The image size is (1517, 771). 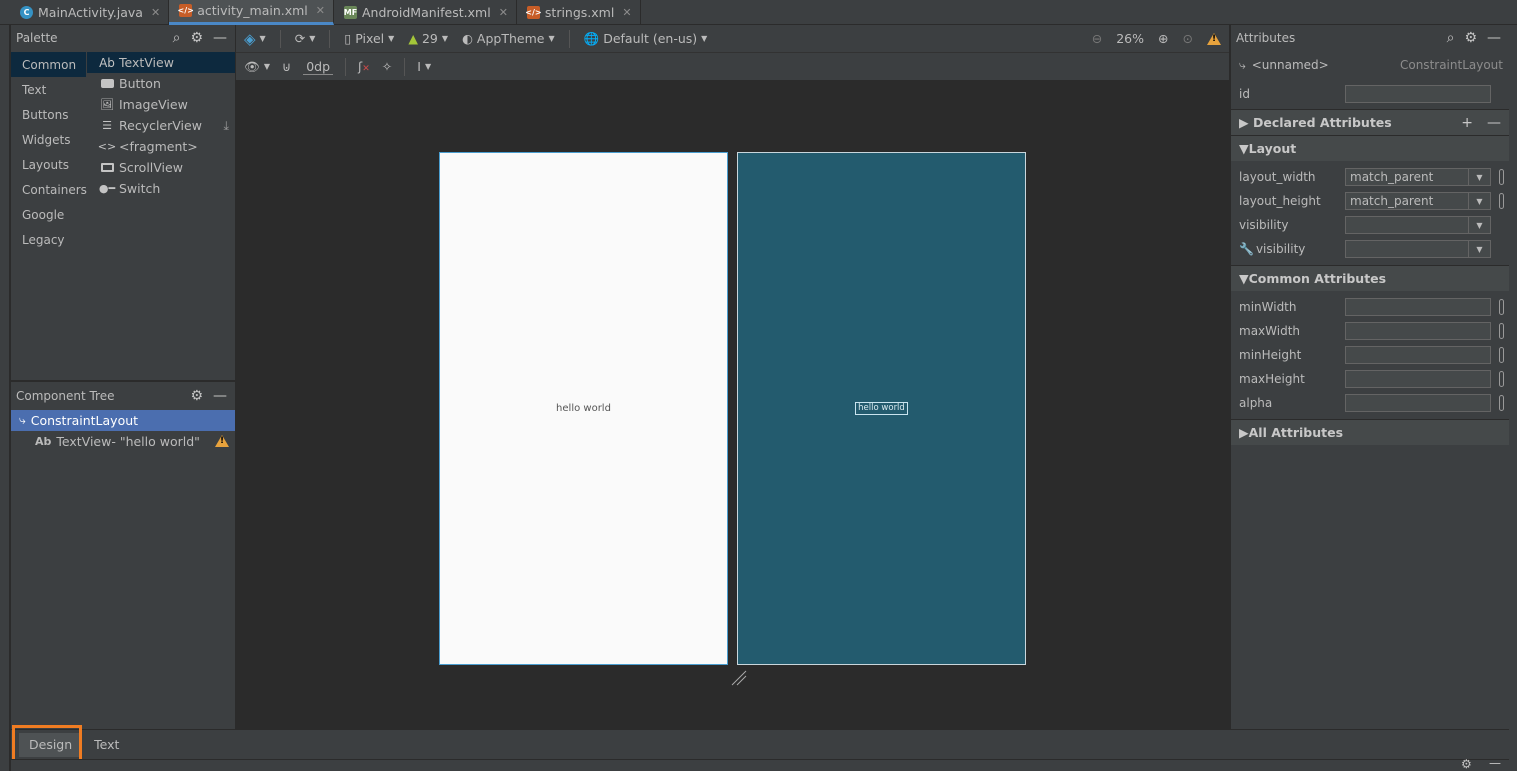 What do you see at coordinates (106, 745) in the screenshot?
I see `tab-text: Text` at bounding box center [106, 745].